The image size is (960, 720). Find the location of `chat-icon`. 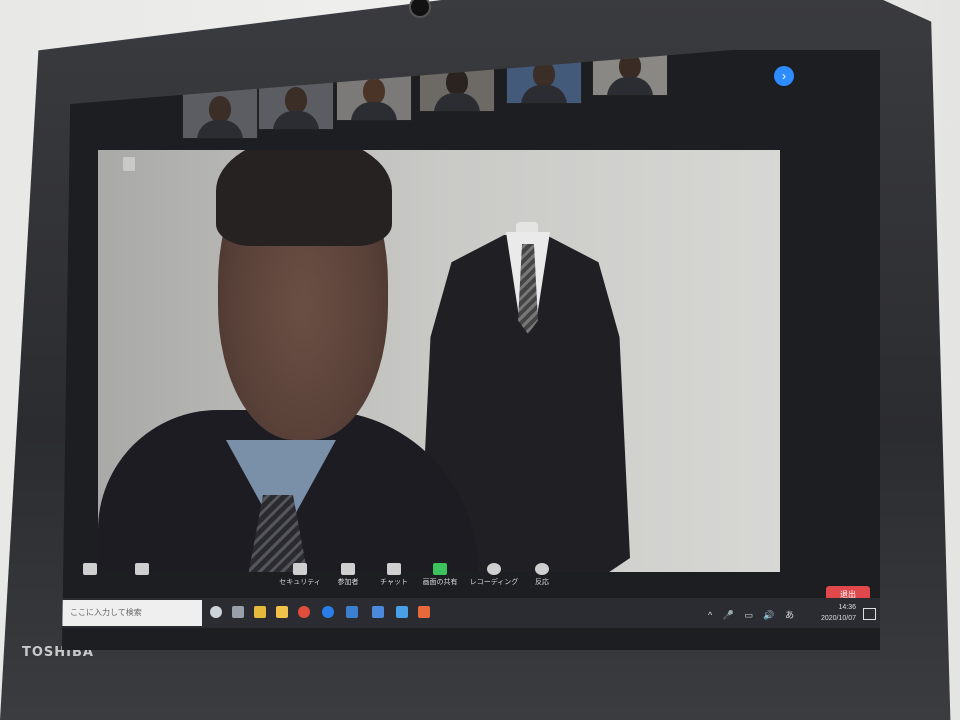

chat-icon is located at coordinates (394, 569).